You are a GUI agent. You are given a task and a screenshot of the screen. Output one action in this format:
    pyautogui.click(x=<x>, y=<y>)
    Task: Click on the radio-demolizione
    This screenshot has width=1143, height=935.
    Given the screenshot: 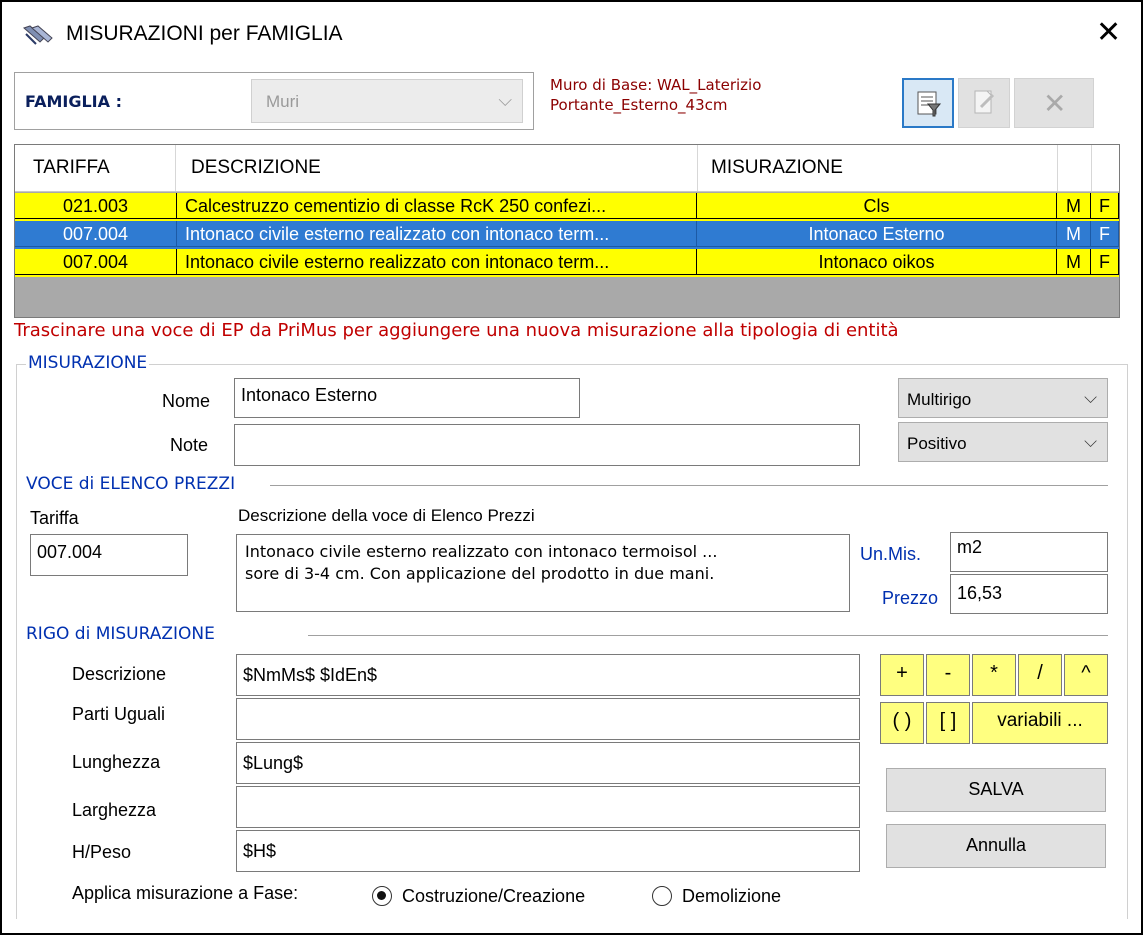 What is the action you would take?
    pyautogui.click(x=662, y=896)
    